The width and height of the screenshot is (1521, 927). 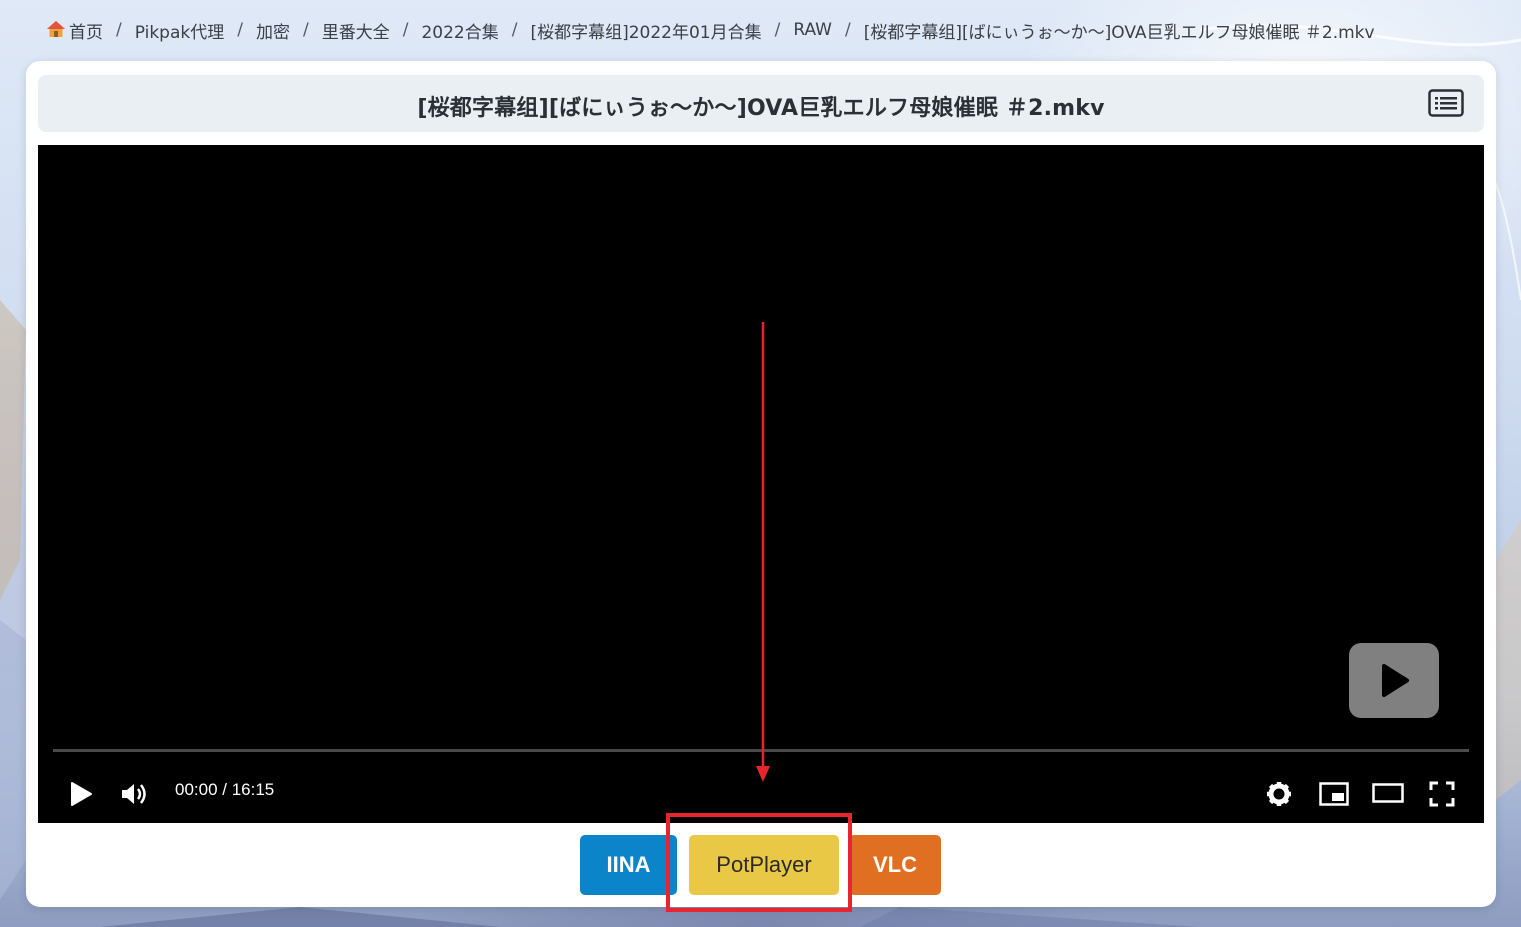 What do you see at coordinates (759, 862) in the screenshot?
I see `annotation-highlight-box` at bounding box center [759, 862].